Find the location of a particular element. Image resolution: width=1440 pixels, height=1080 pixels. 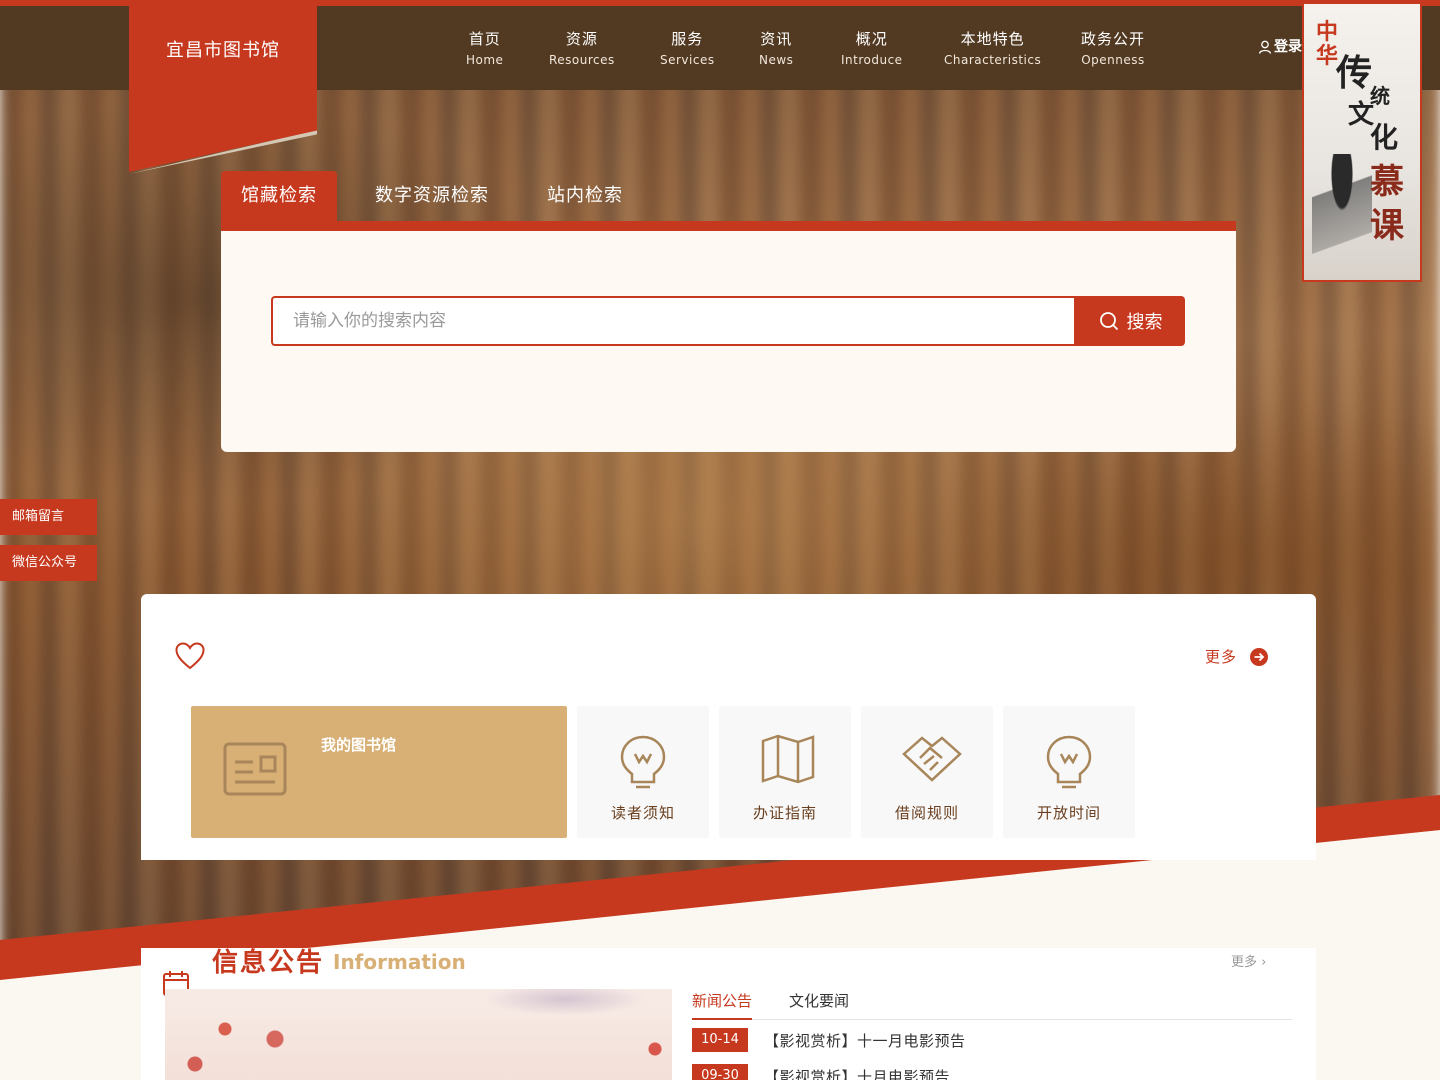

info-title: 信息公告 is located at coordinates (268, 963).